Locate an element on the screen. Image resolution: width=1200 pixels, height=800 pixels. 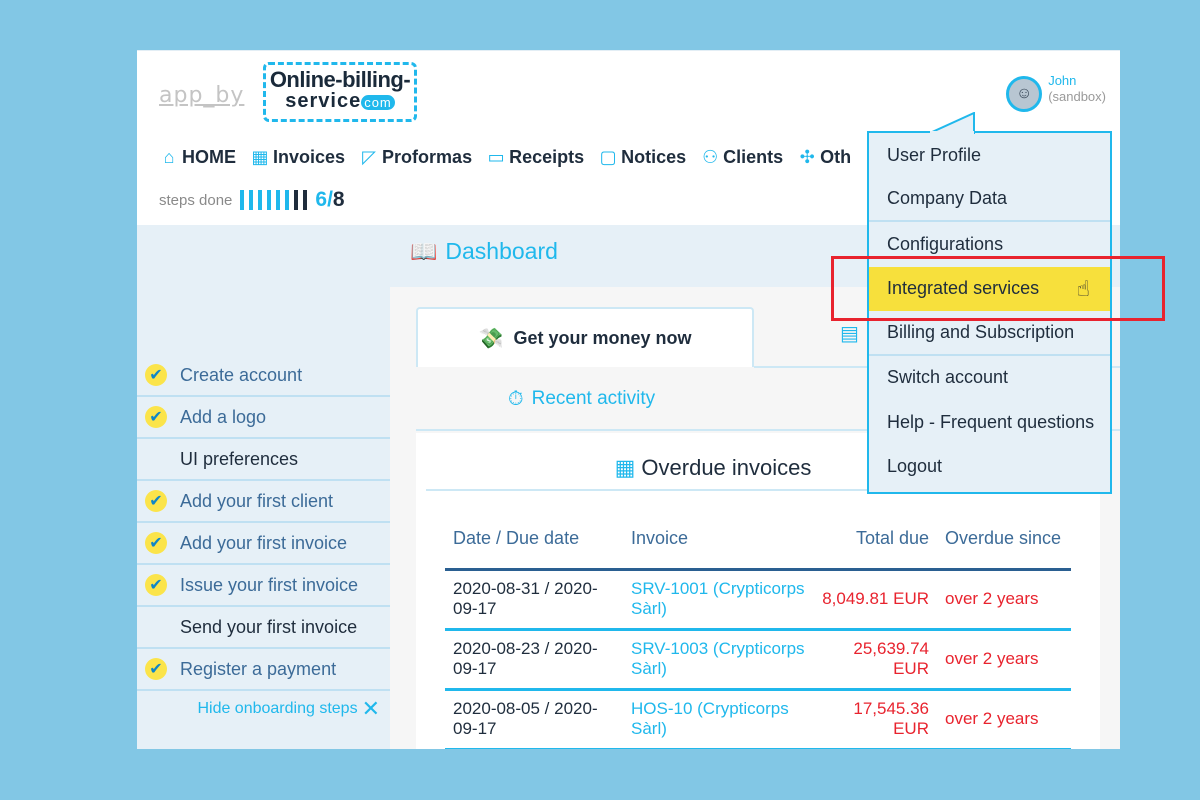
row-date: 2020-08-05 / 2020-09-17 is located at coordinates (534, 719).